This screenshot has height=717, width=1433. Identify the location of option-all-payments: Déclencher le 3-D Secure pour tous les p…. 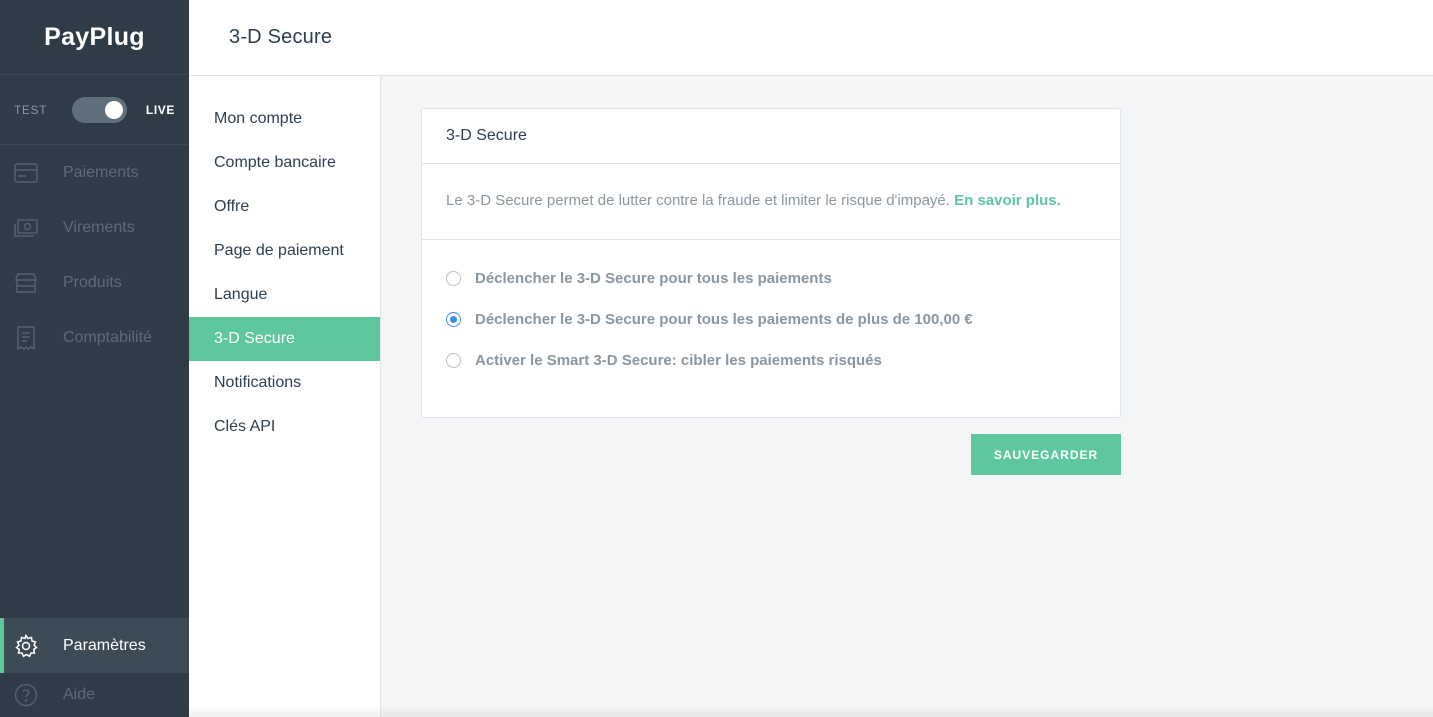
(771, 278).